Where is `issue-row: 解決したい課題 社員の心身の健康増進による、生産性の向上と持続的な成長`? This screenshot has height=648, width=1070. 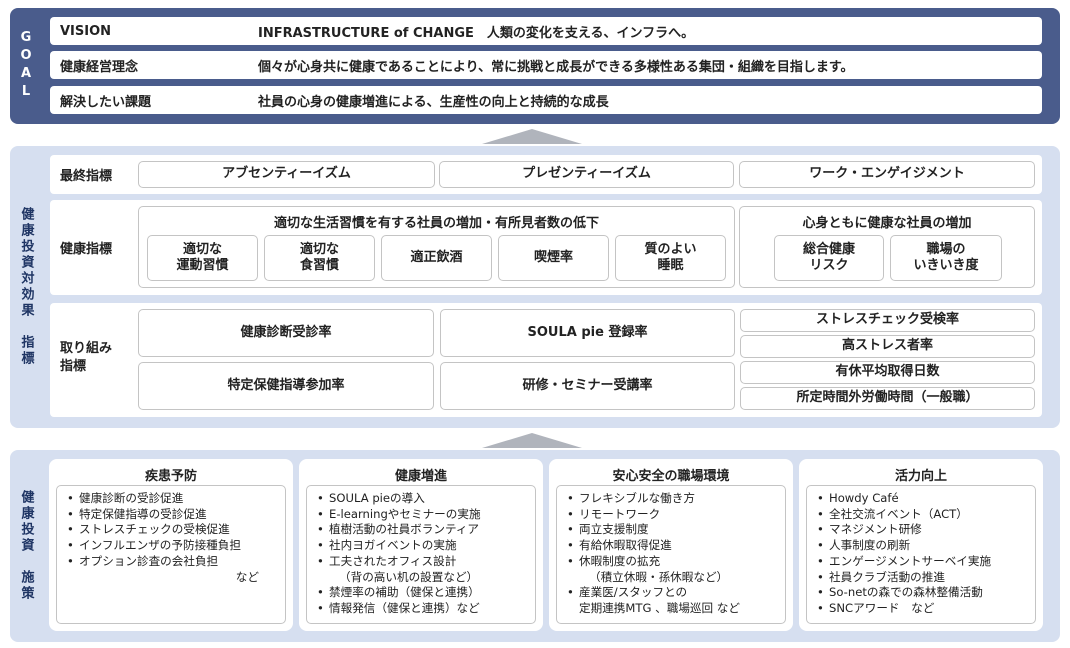 issue-row: 解決したい課題 社員の心身の健康増進による、生産性の向上と持続的な成長 is located at coordinates (546, 100).